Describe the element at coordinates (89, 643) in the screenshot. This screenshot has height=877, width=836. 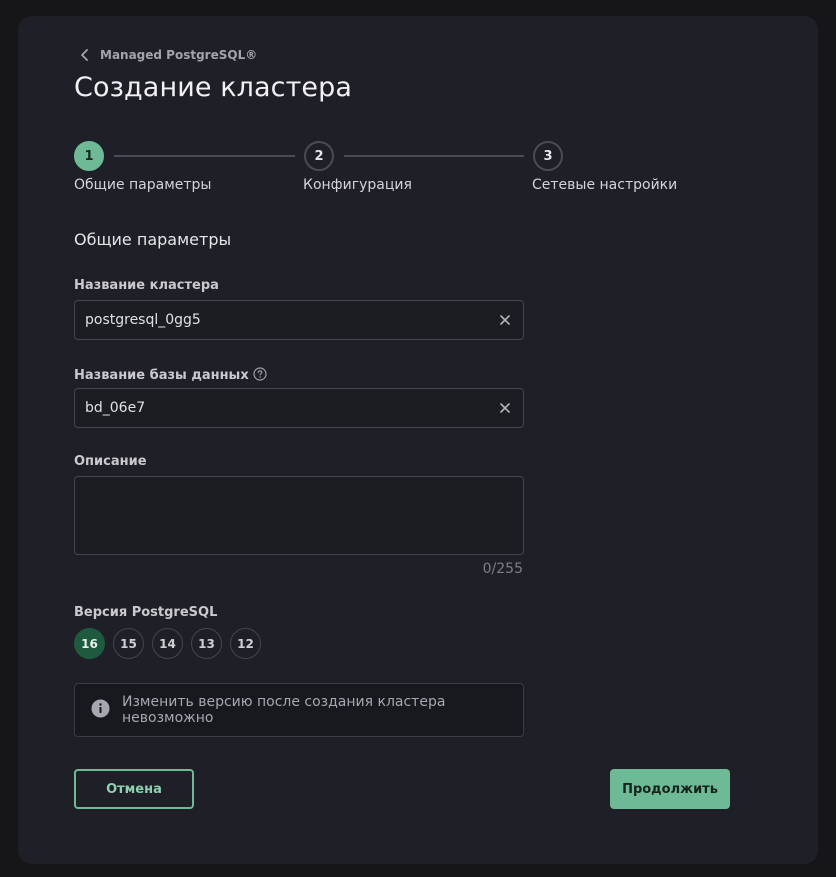
I see `version-option-16: 16` at that location.